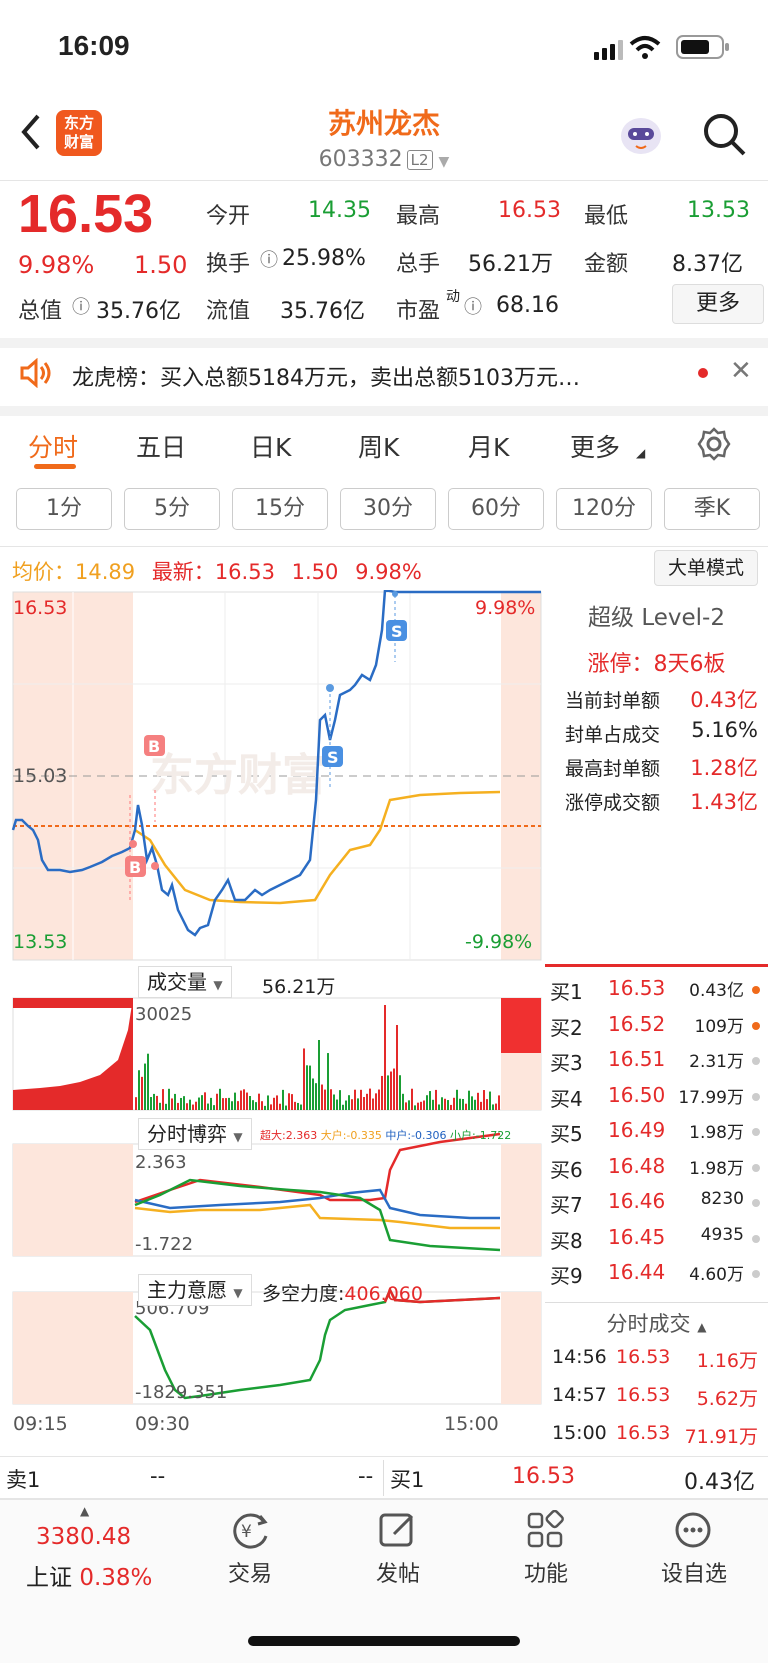 The image size is (768, 1663). I want to click on index-value: 3380.48, so click(83, 1537).